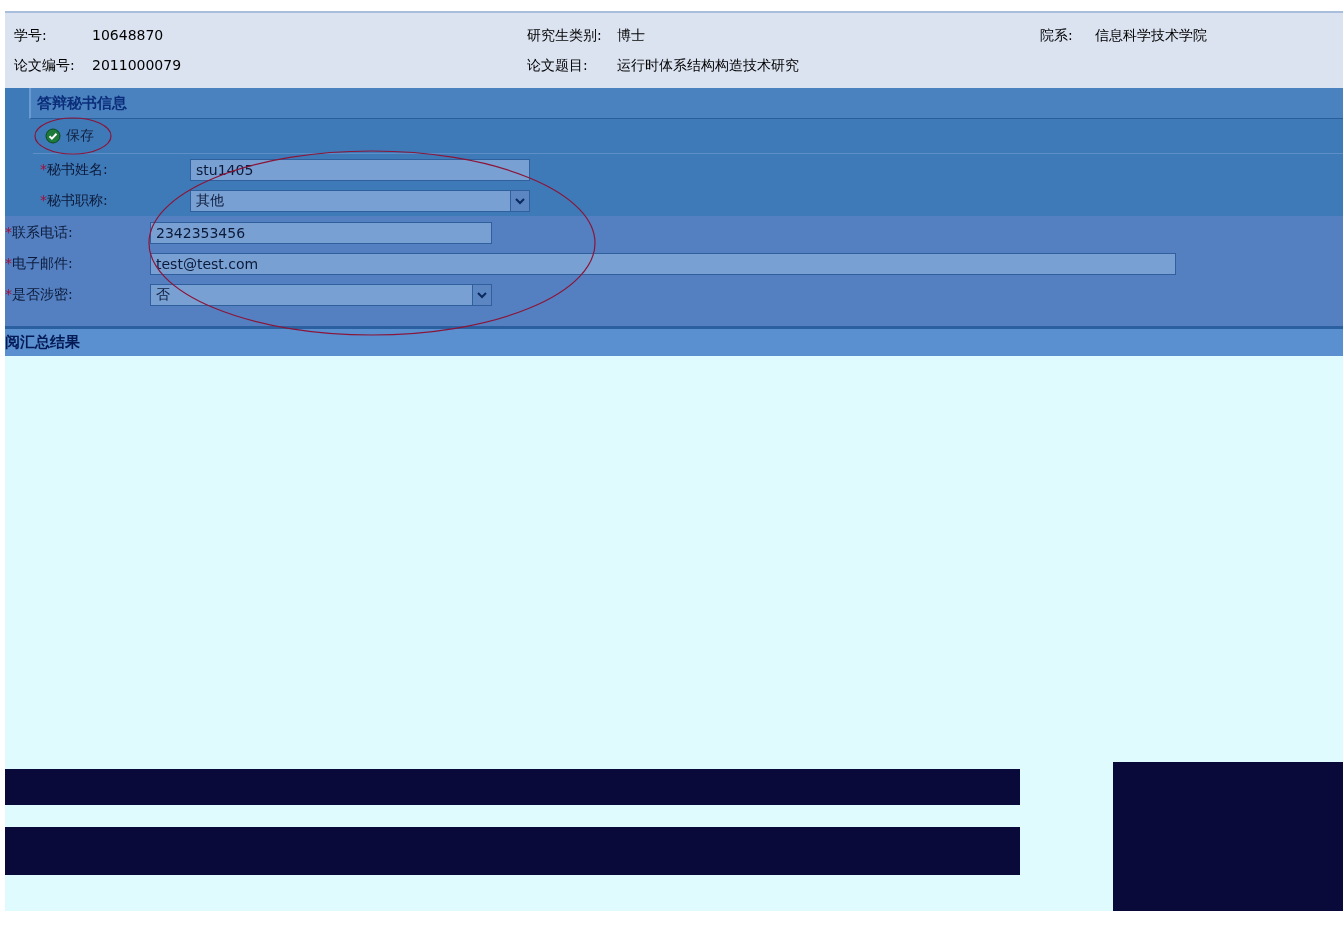  Describe the element at coordinates (39, 263) in the screenshot. I see `field-label: *电子邮件:` at that location.